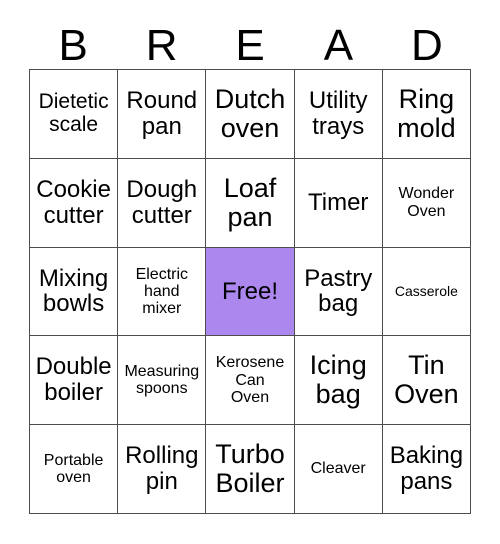 The image size is (500, 544). I want to click on header-letter-e: E, so click(250, 45).